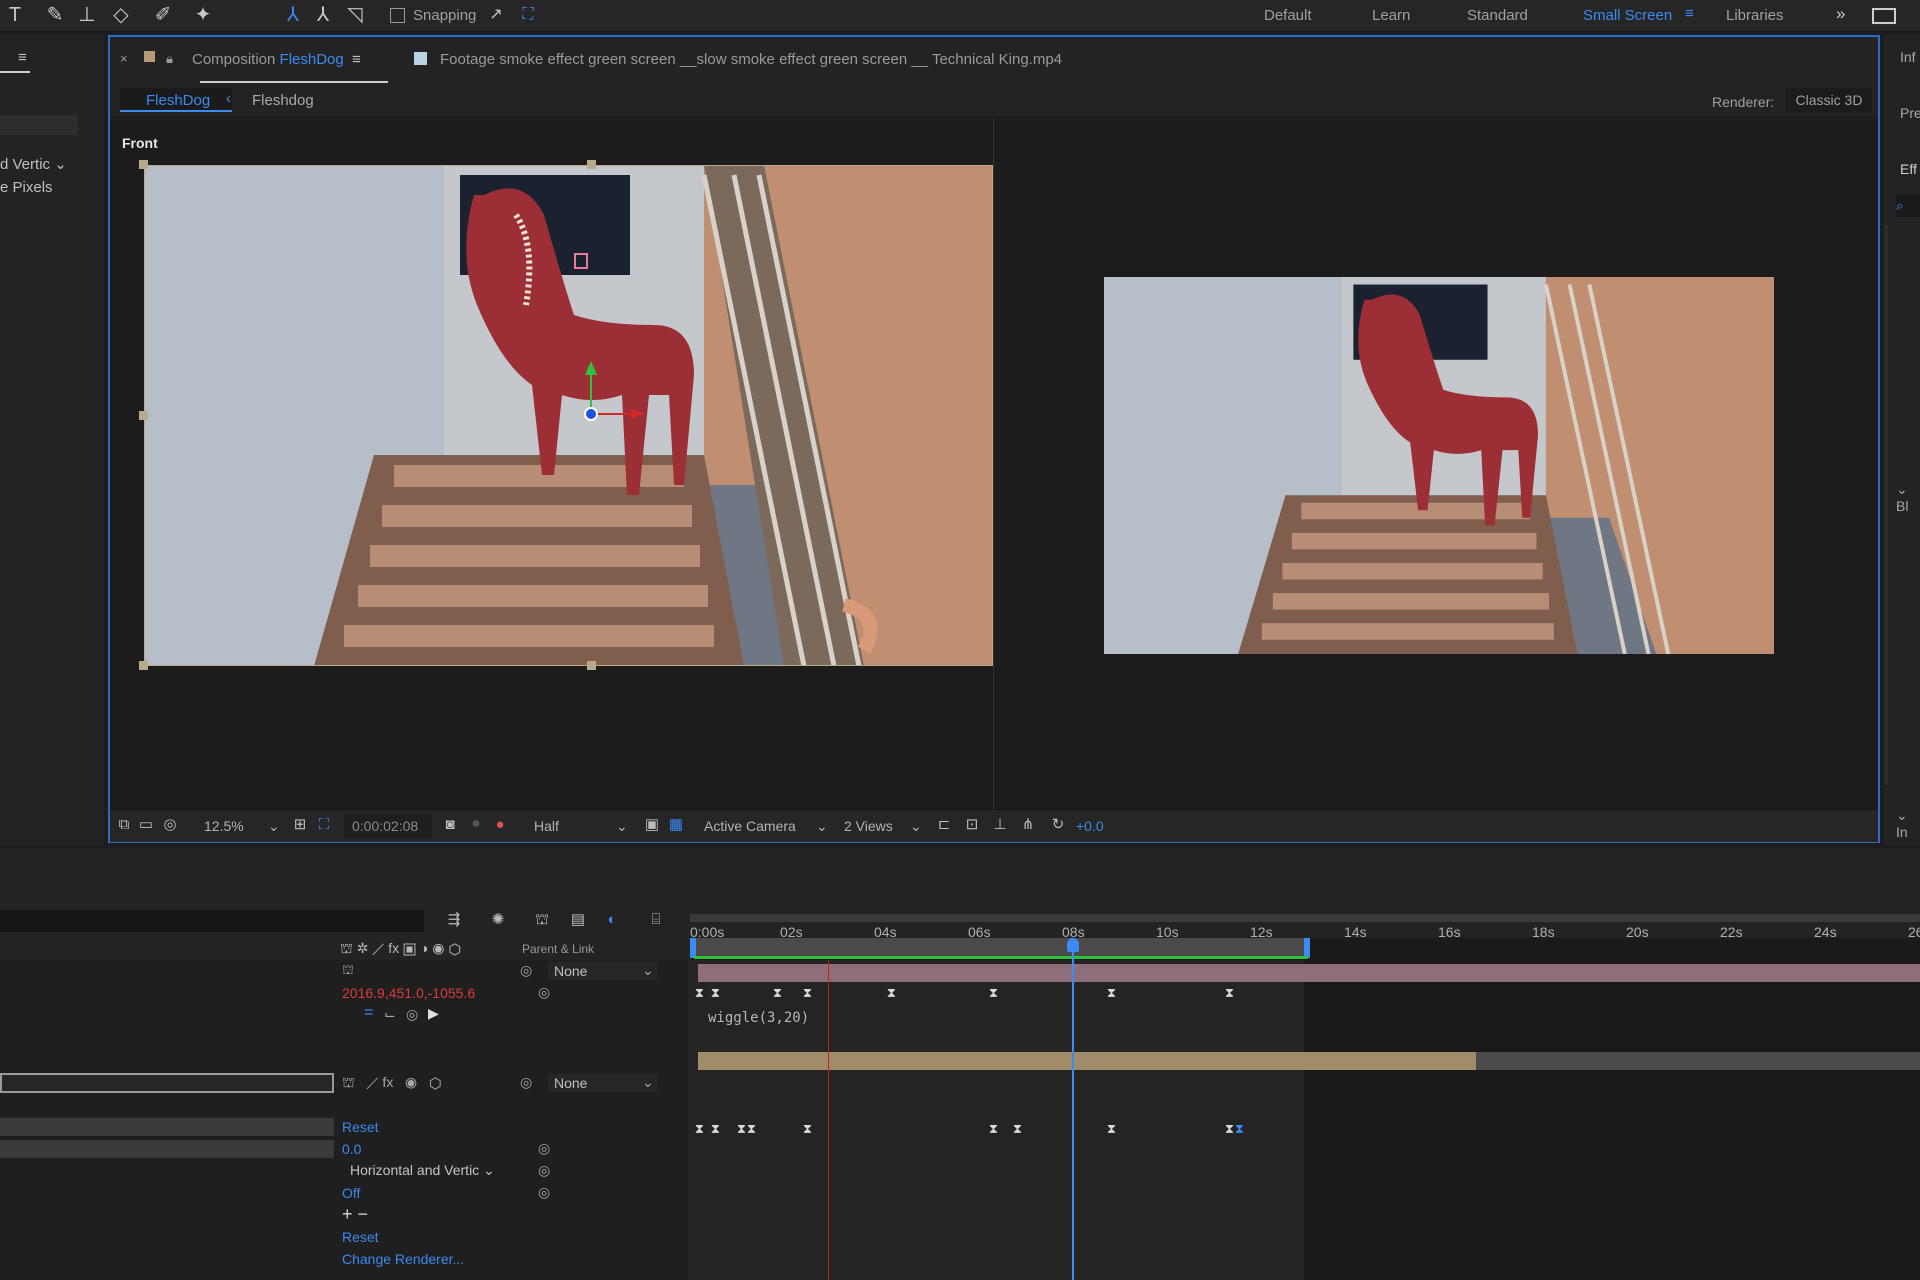  I want to click on info-panel-label: Inf, so click(1908, 57).